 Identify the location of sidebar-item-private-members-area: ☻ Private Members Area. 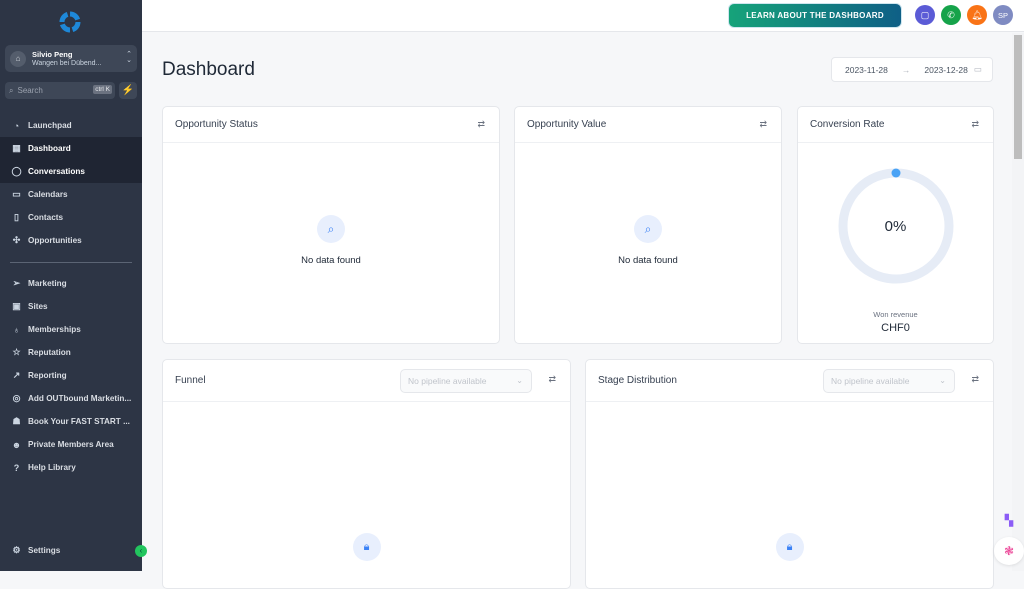
(71, 444).